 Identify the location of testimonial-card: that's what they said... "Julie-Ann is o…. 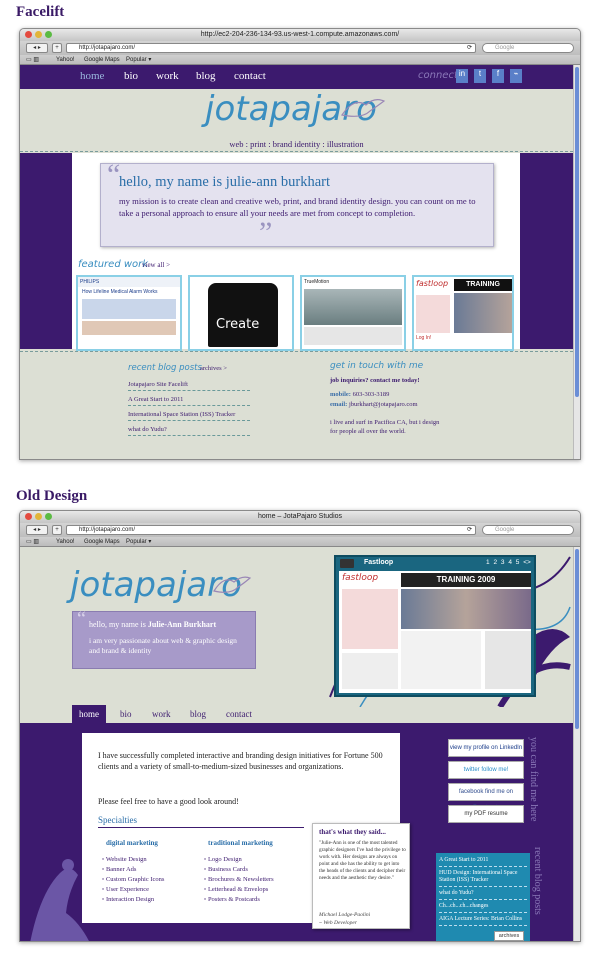
(361, 876).